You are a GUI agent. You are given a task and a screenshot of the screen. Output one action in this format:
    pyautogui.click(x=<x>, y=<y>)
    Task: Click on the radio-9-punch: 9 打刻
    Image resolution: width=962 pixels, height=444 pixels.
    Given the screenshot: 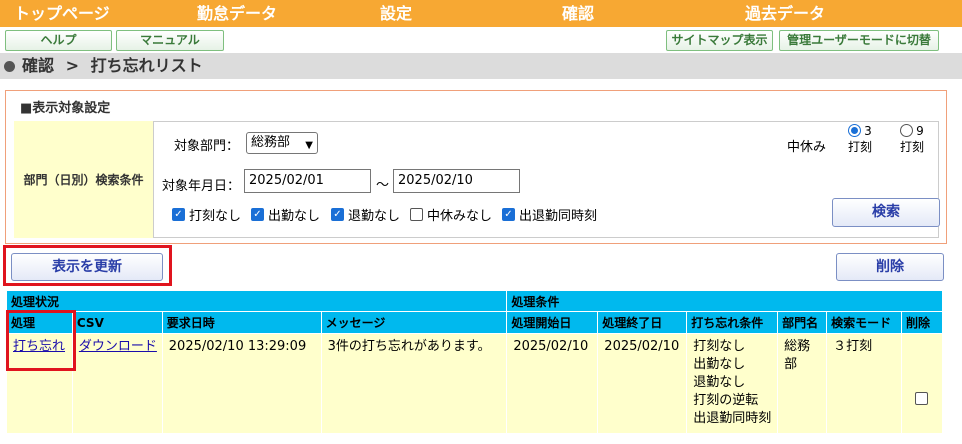 What is the action you would take?
    pyautogui.click(x=912, y=139)
    